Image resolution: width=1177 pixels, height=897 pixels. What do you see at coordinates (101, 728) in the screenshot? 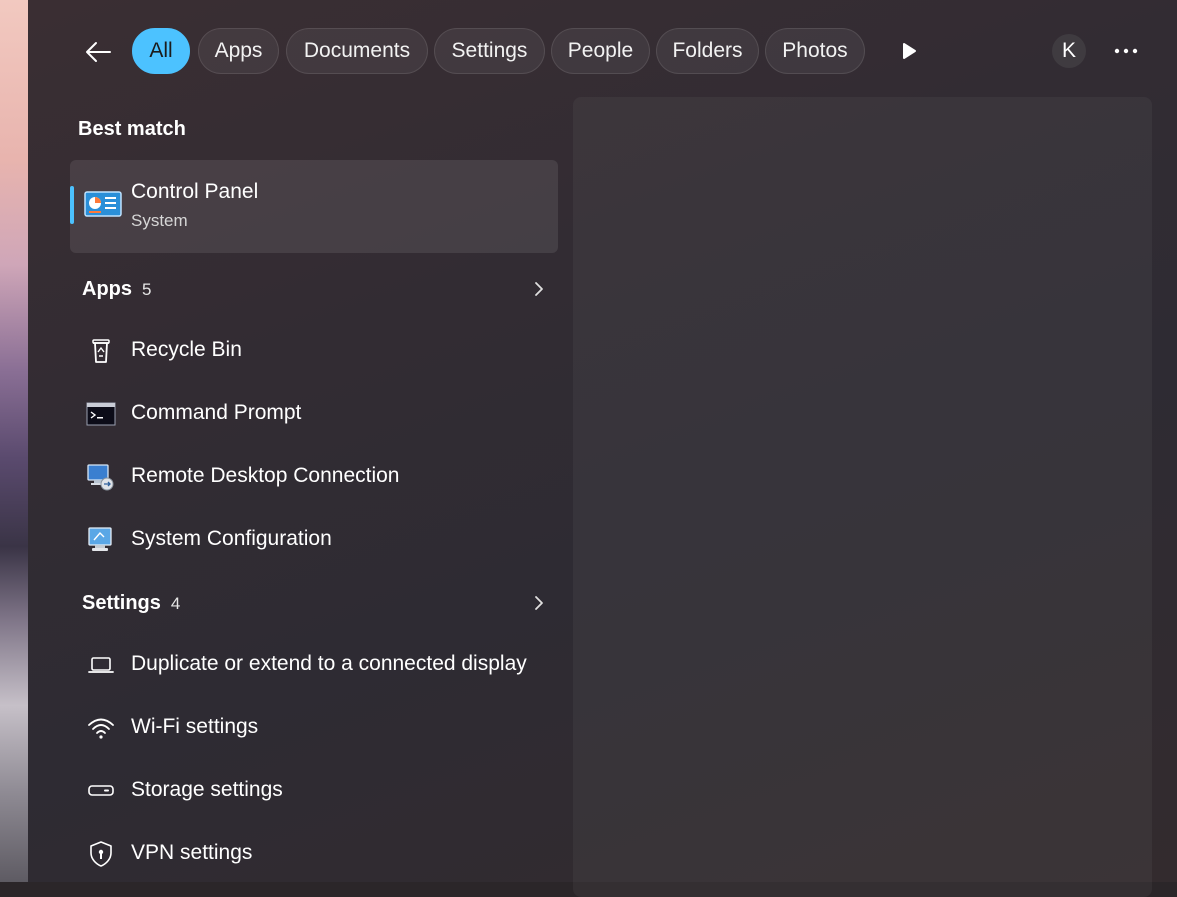
I see `wifi-icon` at bounding box center [101, 728].